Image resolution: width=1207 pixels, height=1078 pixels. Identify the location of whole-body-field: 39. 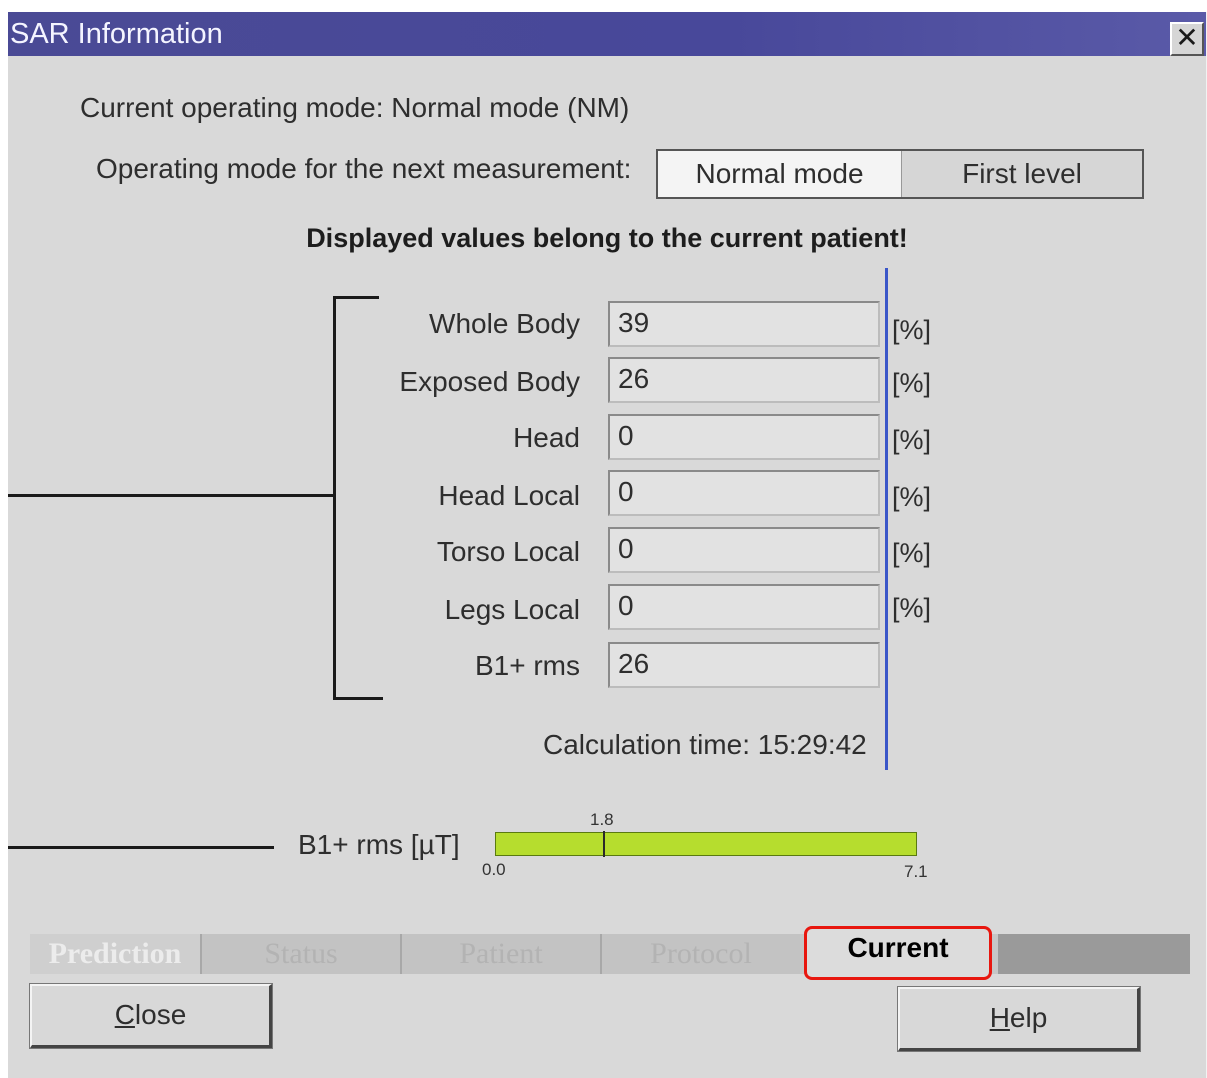
(744, 324).